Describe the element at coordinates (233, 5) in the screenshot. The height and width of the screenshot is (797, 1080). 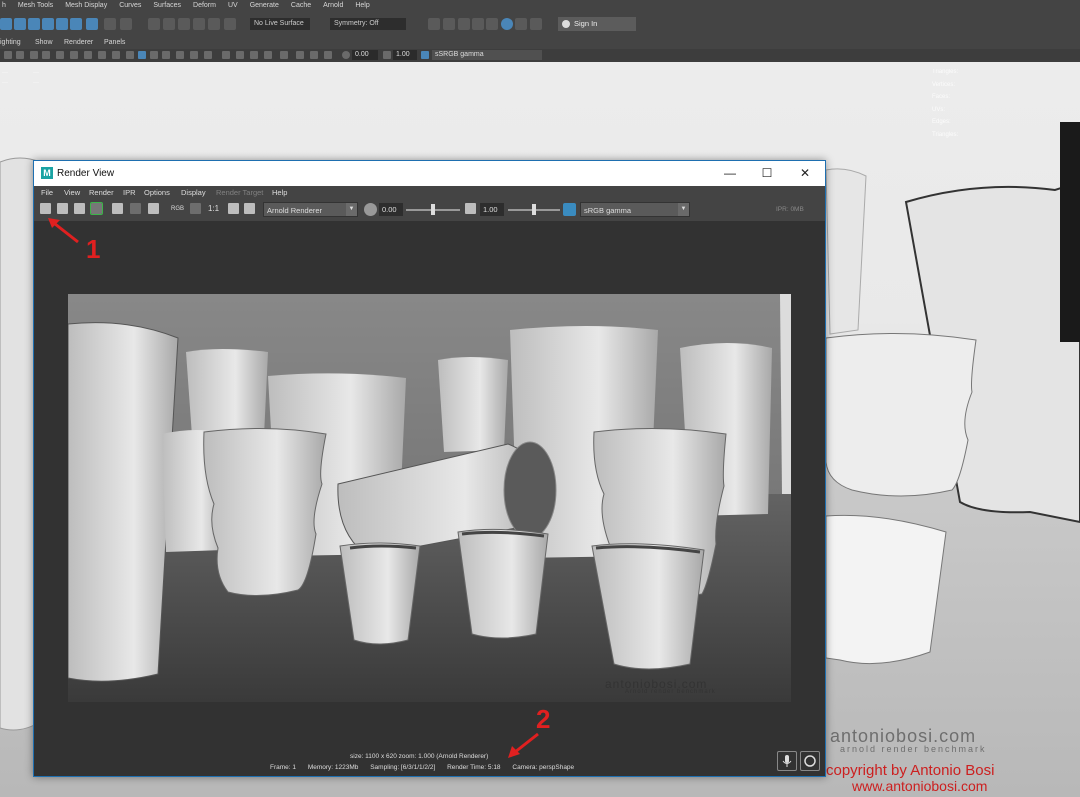
I see `menu-item: UV` at that location.